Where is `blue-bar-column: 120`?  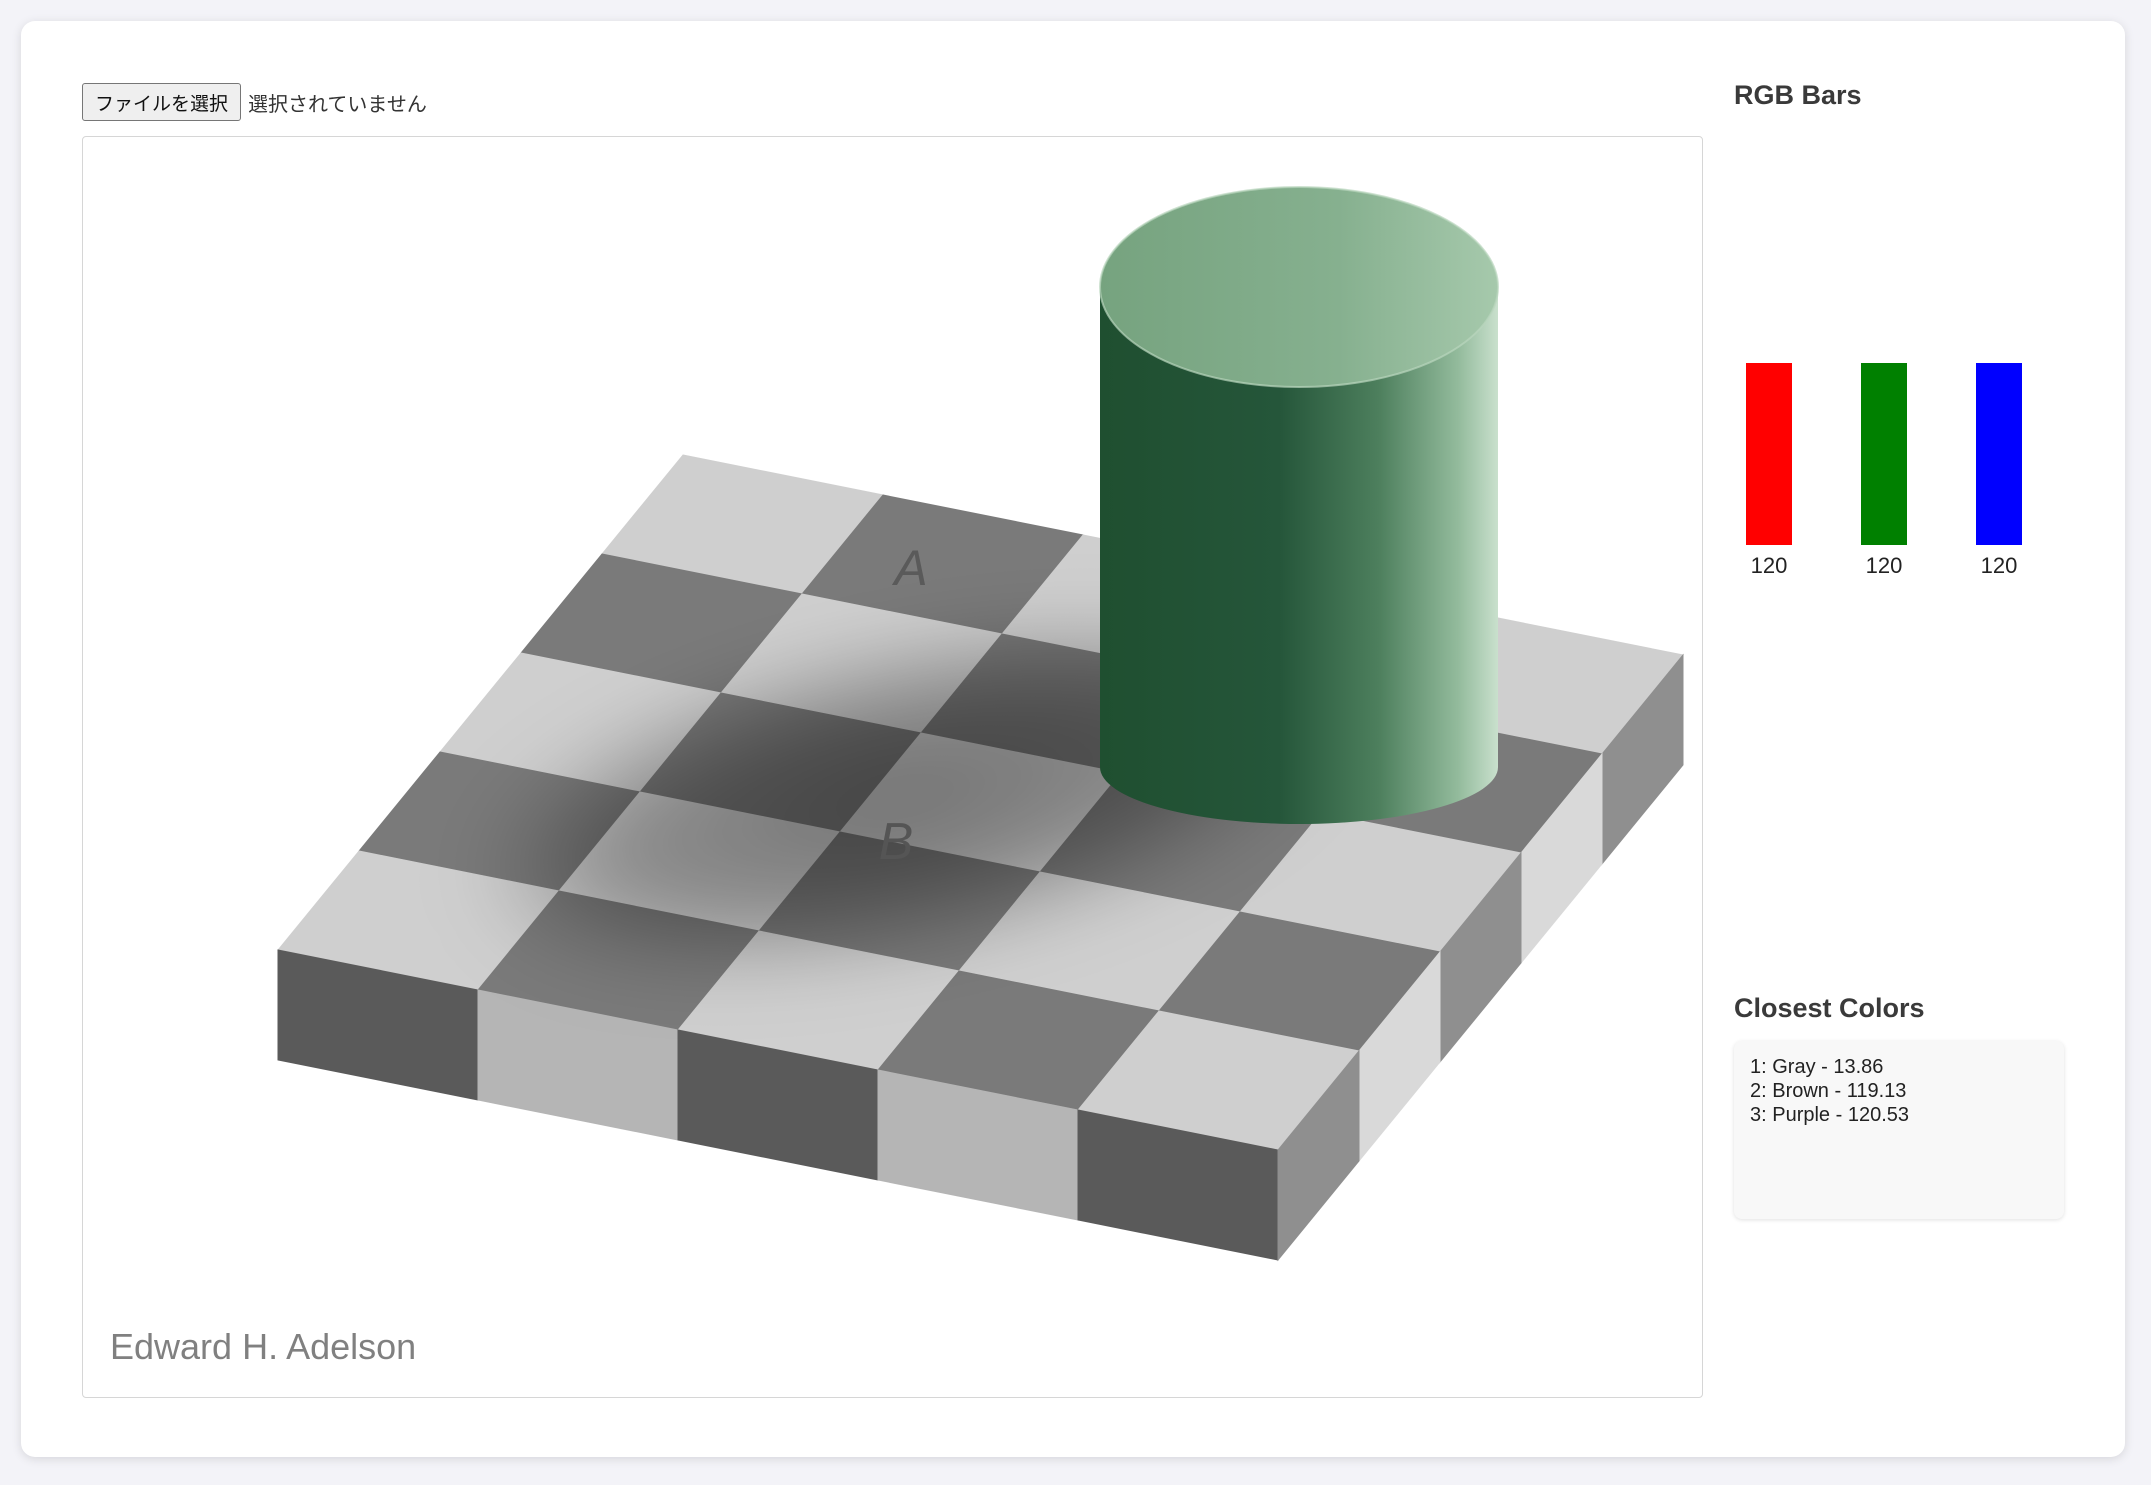
blue-bar-column: 120 is located at coordinates (1999, 469).